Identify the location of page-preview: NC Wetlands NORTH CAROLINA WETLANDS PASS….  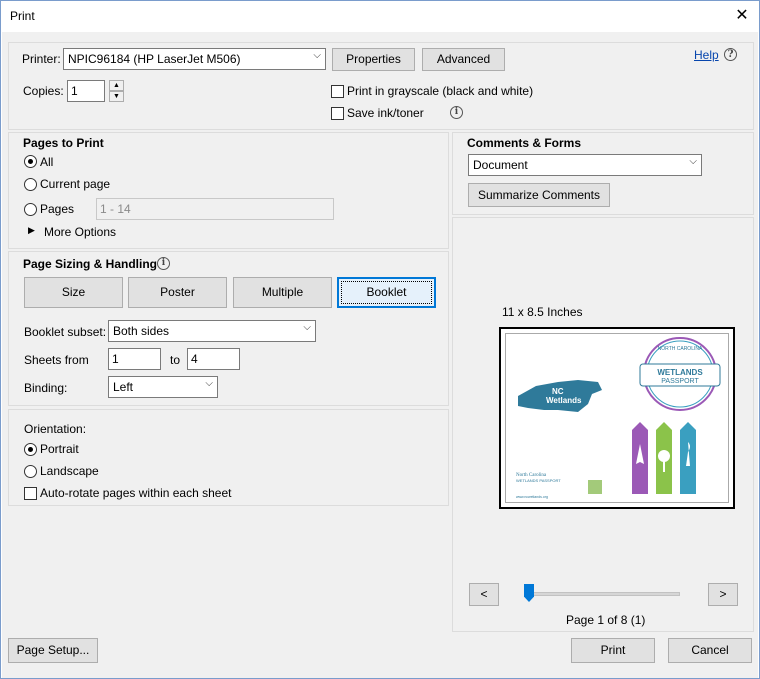
(617, 418).